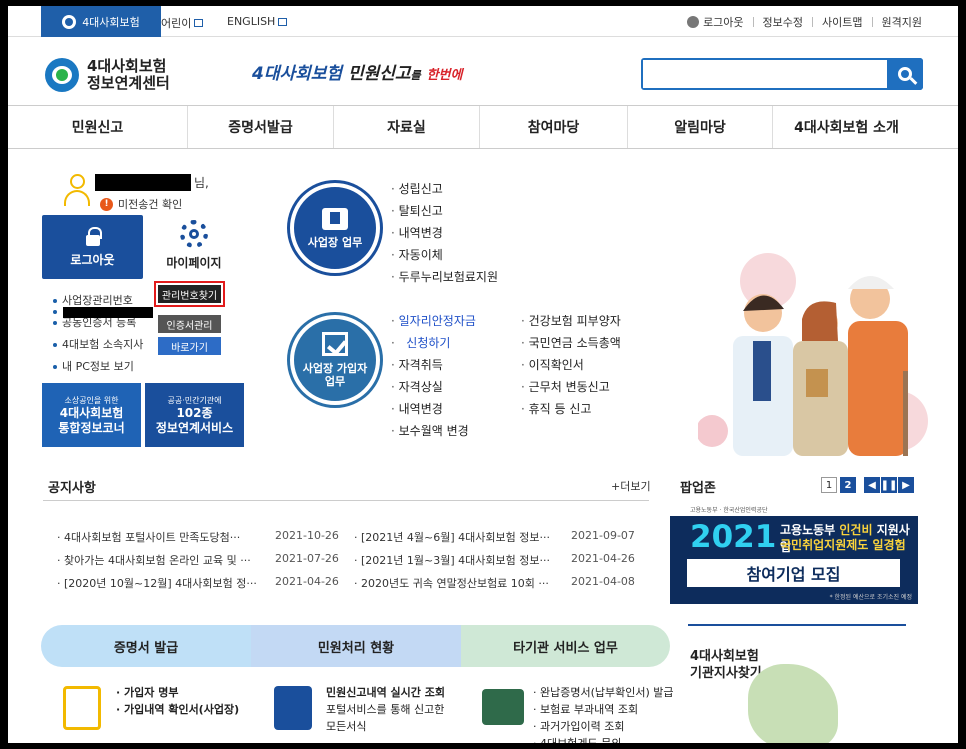 Image resolution: width=966 pixels, height=749 pixels. What do you see at coordinates (462, 560) in the screenshot?
I see `notice-title: [2021년 1월~3월] 4대사회보험 정보···` at bounding box center [462, 560].